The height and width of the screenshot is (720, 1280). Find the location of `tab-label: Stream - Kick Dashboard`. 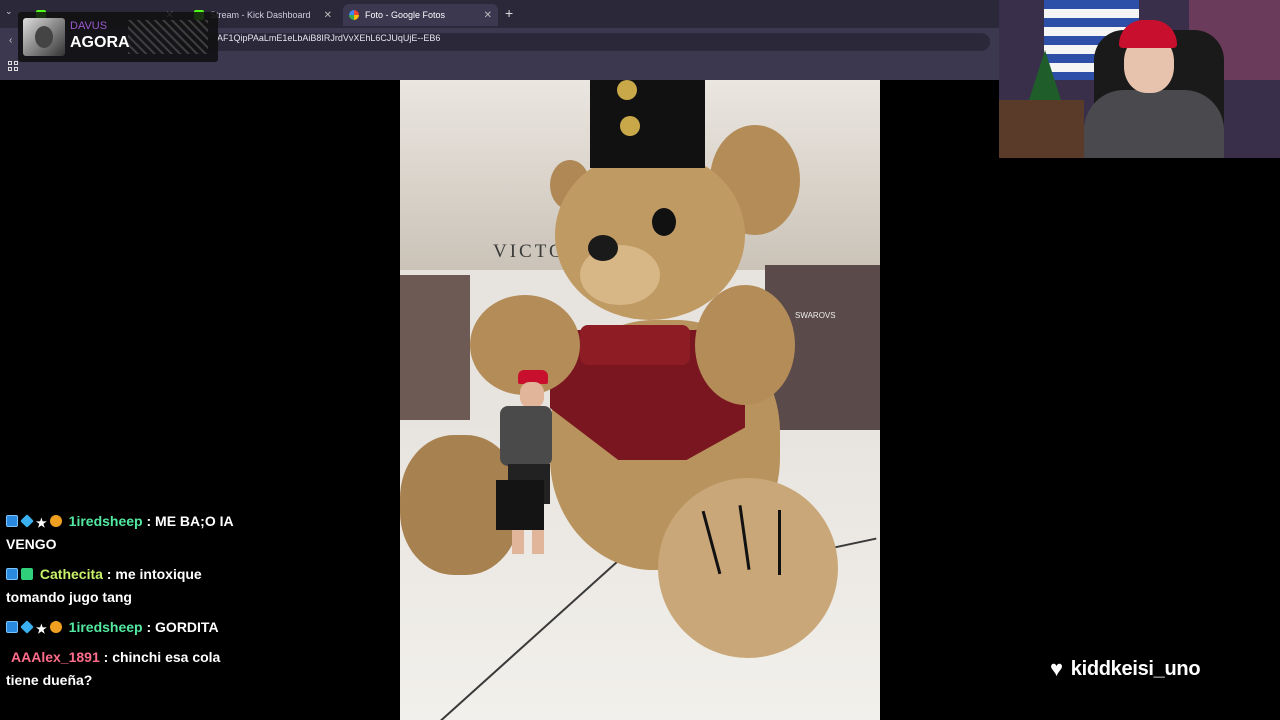

tab-label: Stream - Kick Dashboard is located at coordinates (260, 15).